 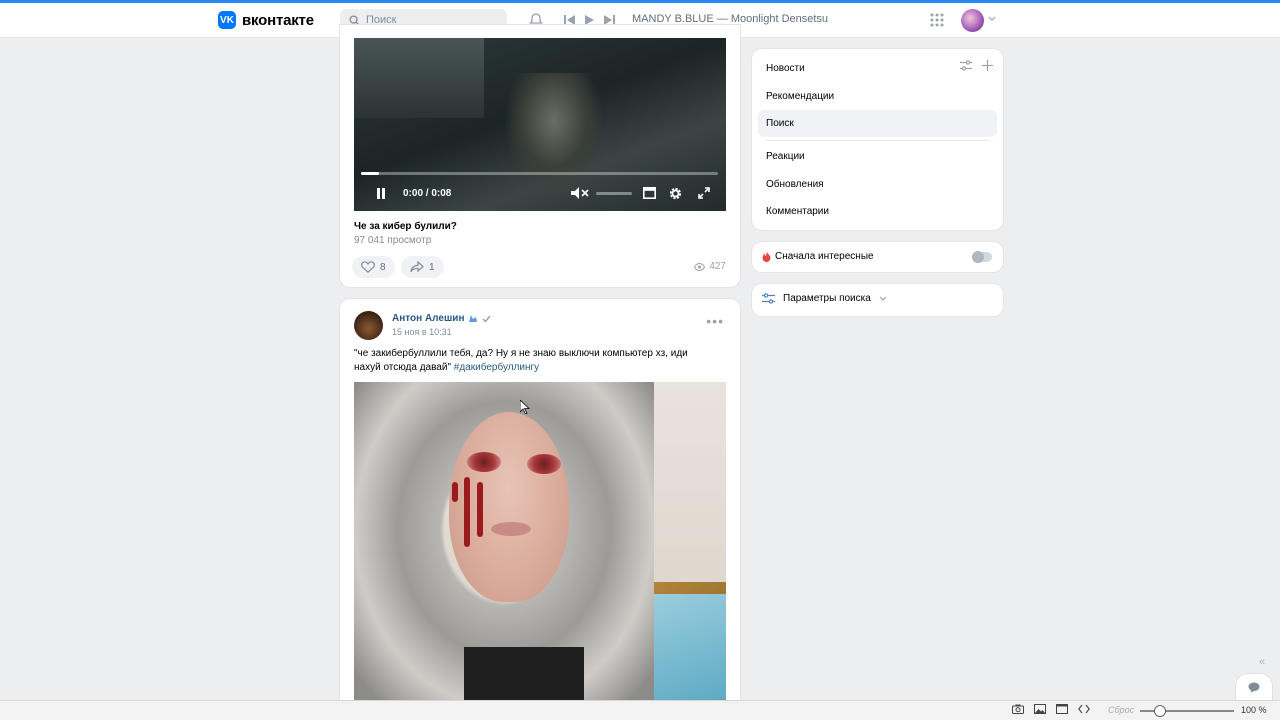 What do you see at coordinates (368, 325) in the screenshot?
I see `author-avatar` at bounding box center [368, 325].